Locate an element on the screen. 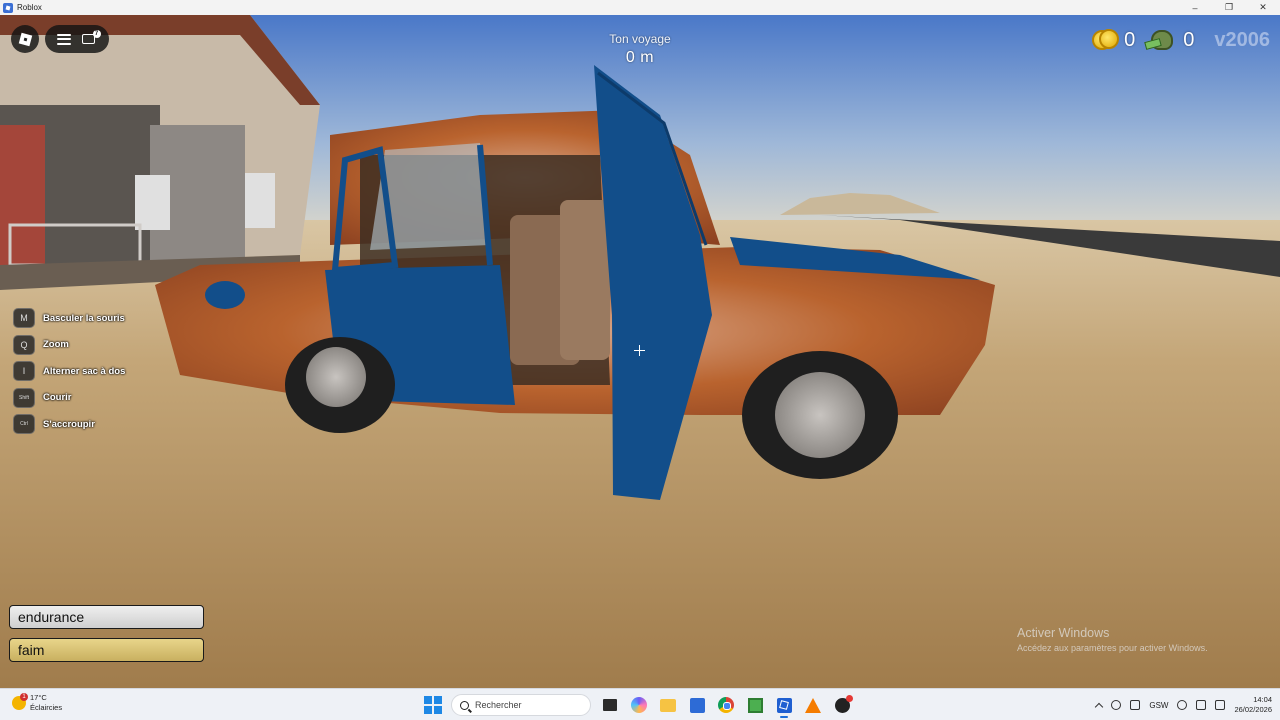  key-ctrl: Ctrl is located at coordinates (24, 424).